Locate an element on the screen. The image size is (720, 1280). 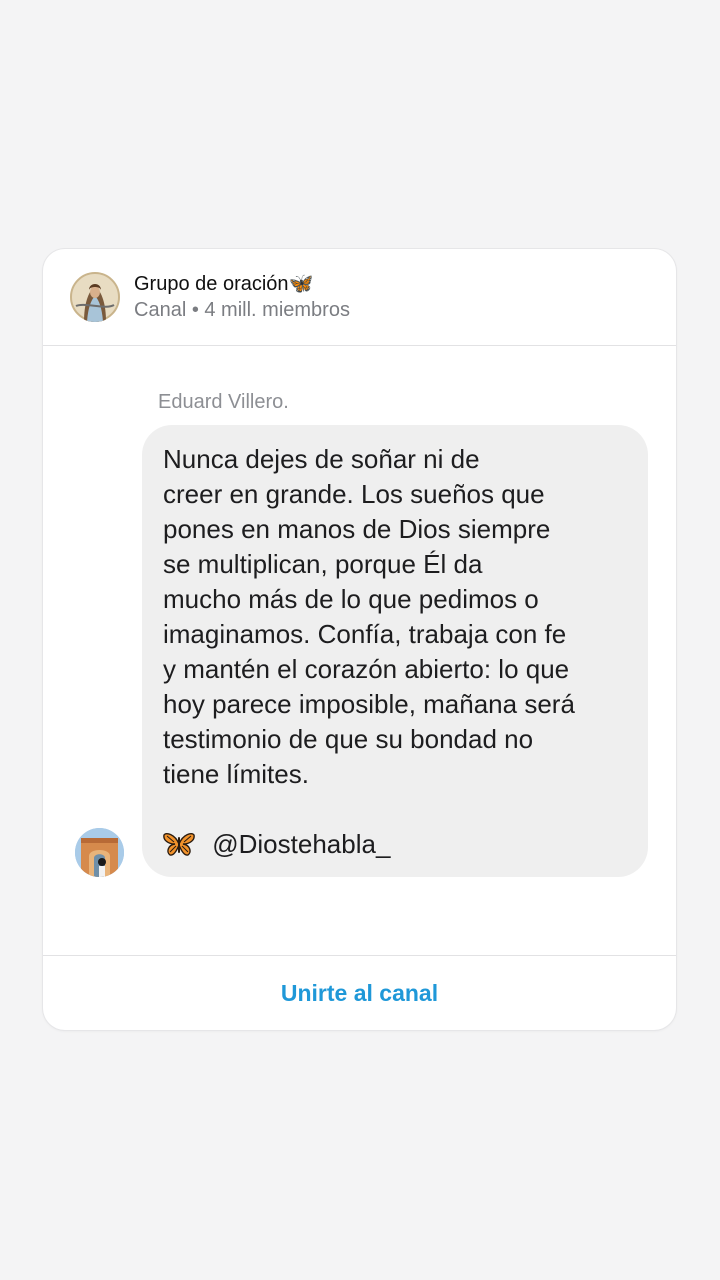
sender-avatar is located at coordinates (99, 852).